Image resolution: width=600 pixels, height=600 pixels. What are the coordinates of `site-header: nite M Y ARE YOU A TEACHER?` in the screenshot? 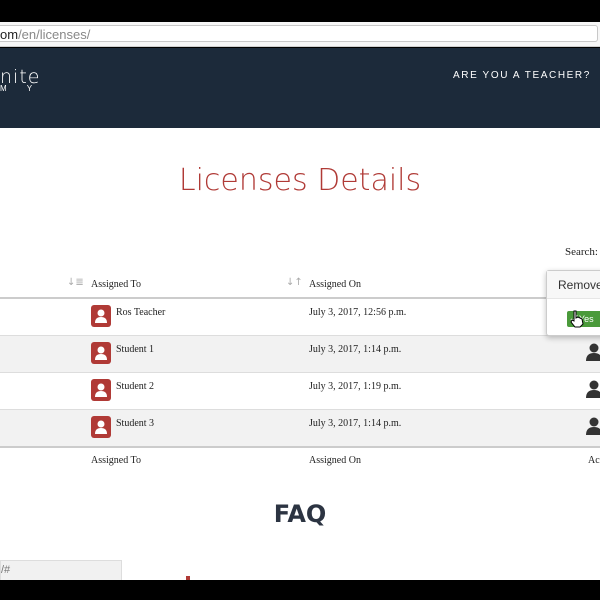 It's located at (300, 88).